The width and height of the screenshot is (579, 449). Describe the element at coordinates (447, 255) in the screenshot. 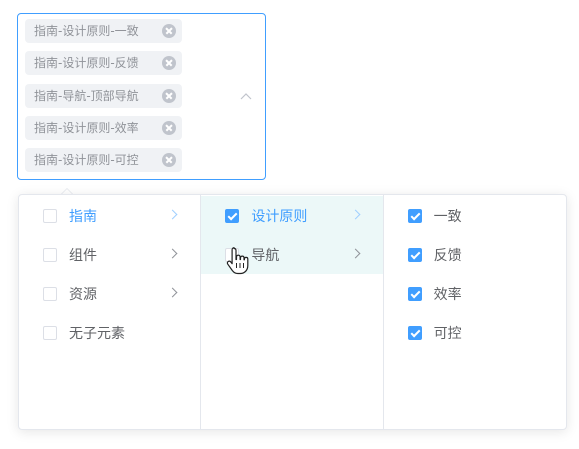

I see `node-label: 反馈` at that location.